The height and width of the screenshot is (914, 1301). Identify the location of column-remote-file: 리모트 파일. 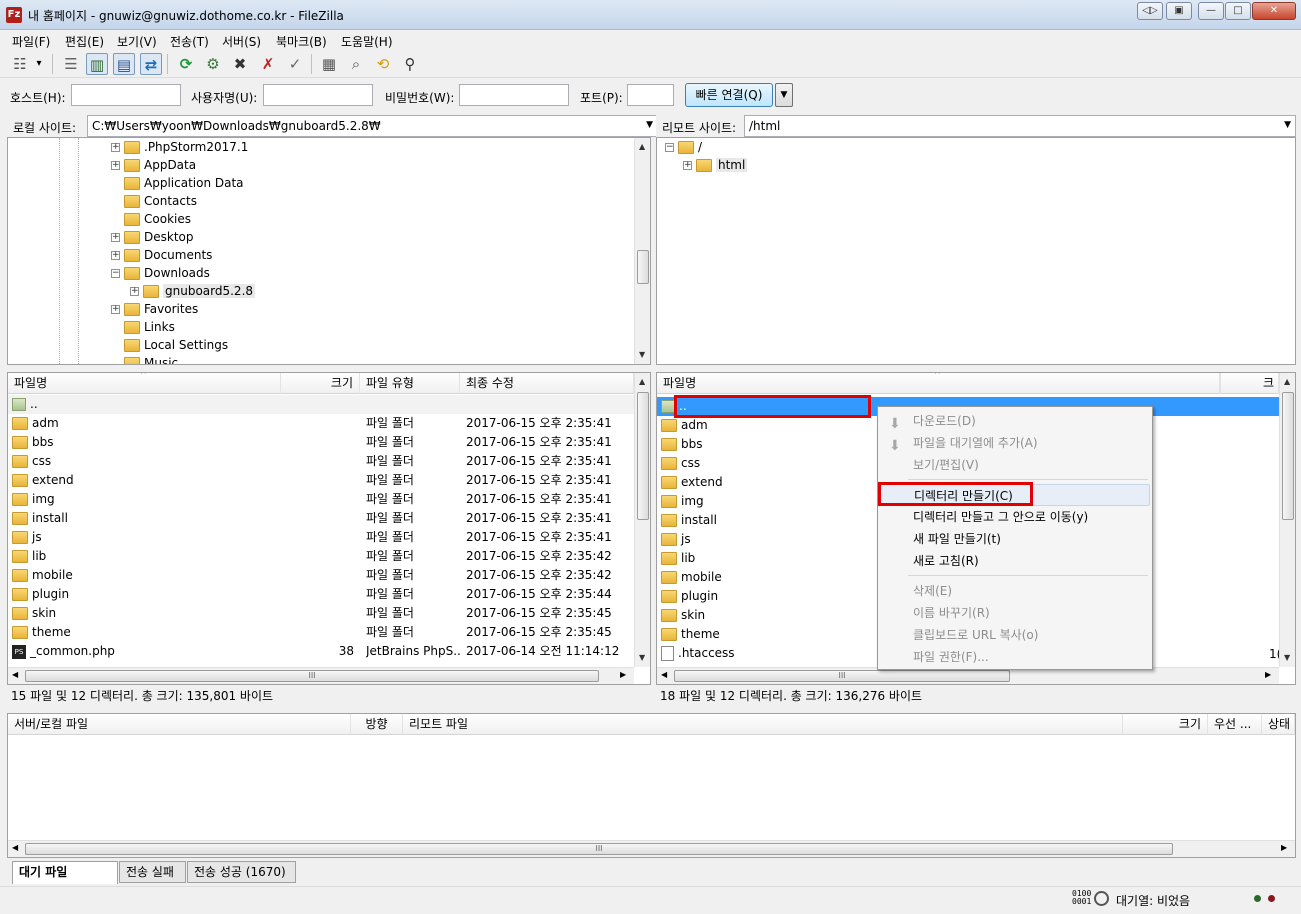
(763, 724).